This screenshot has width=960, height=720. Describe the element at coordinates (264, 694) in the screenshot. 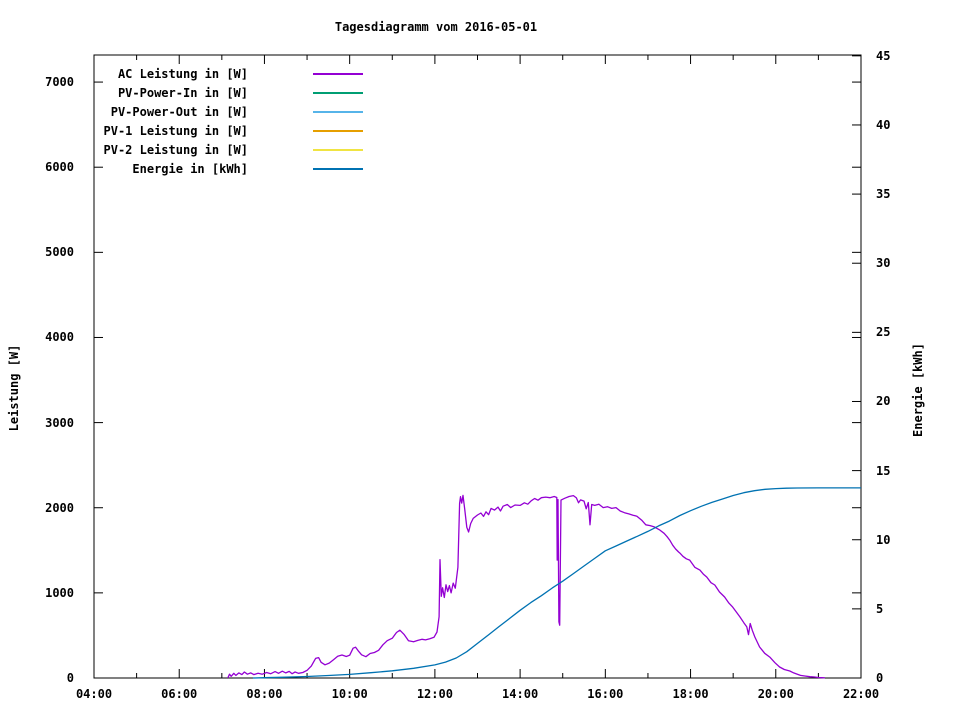

I see `x-tick-label: 08:00` at that location.